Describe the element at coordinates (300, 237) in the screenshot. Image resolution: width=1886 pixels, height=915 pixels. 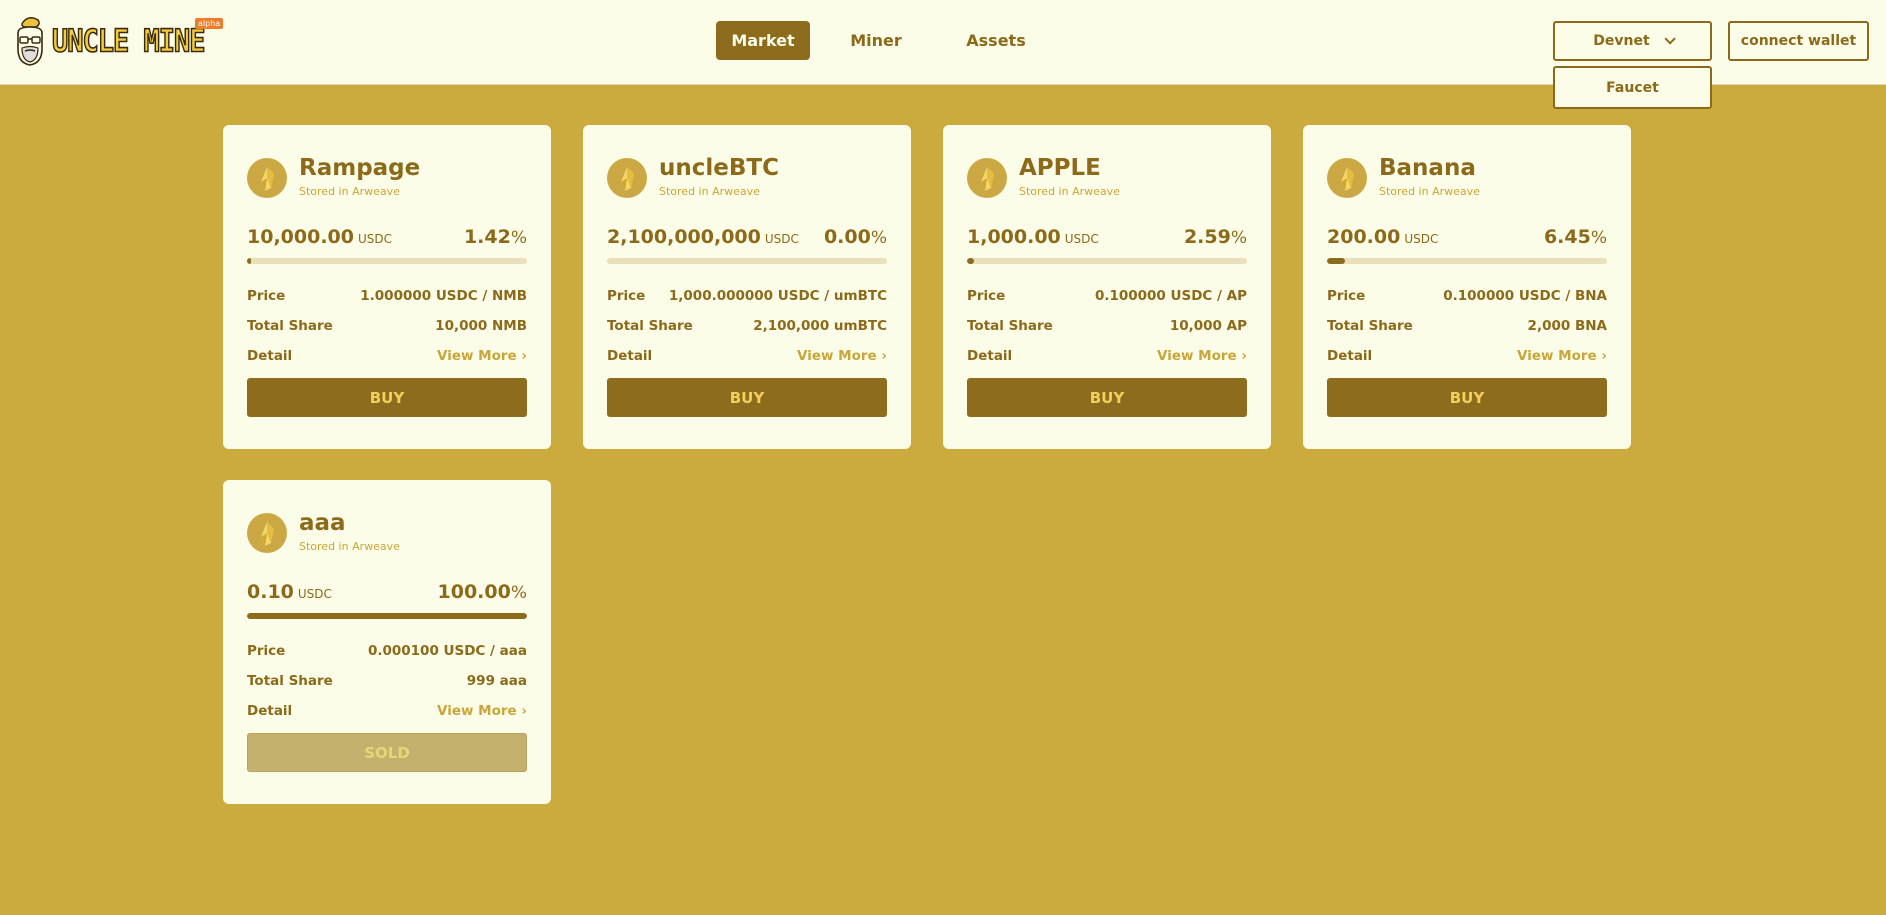
I see `amount-value: 10,000.00` at that location.